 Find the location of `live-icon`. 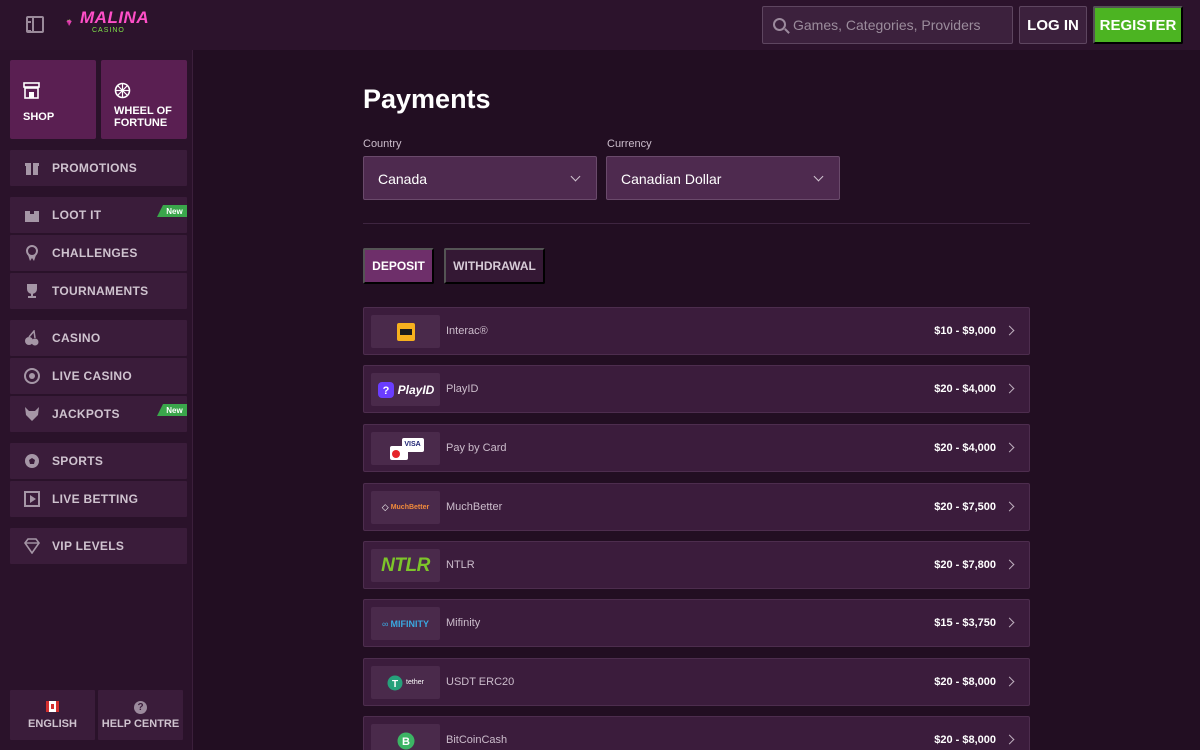

live-icon is located at coordinates (32, 499).